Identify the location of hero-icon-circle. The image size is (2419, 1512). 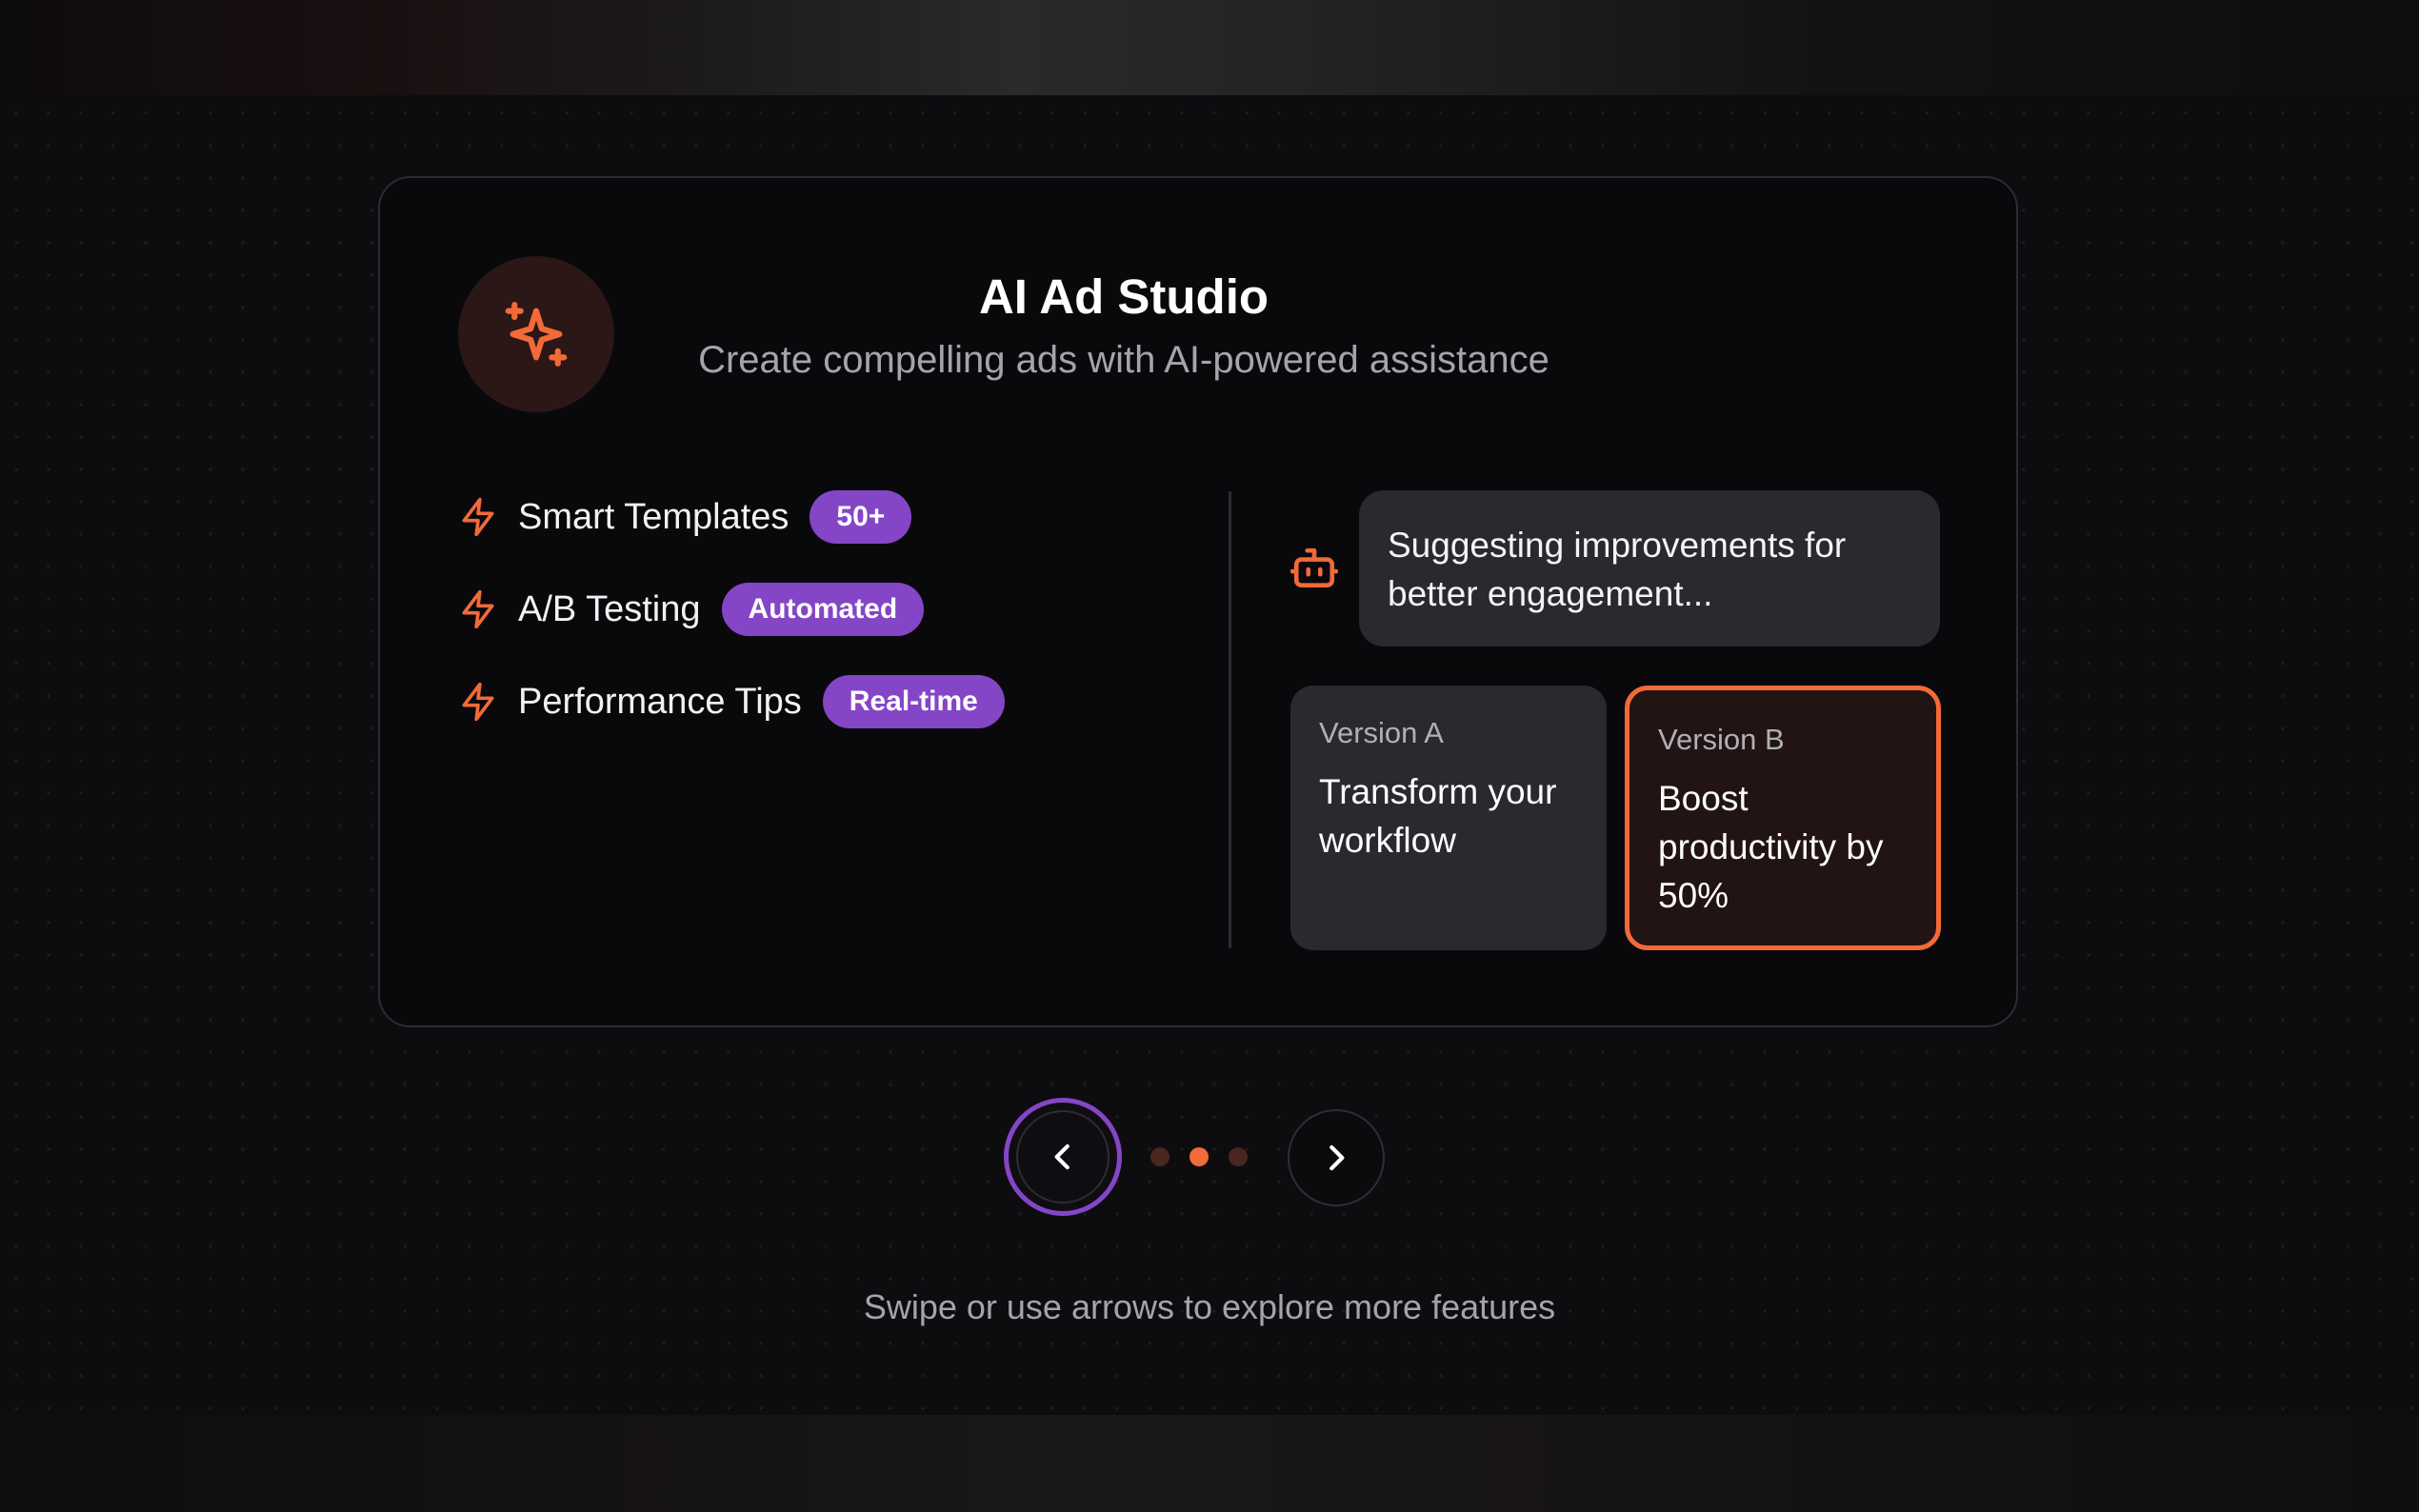
(536, 334).